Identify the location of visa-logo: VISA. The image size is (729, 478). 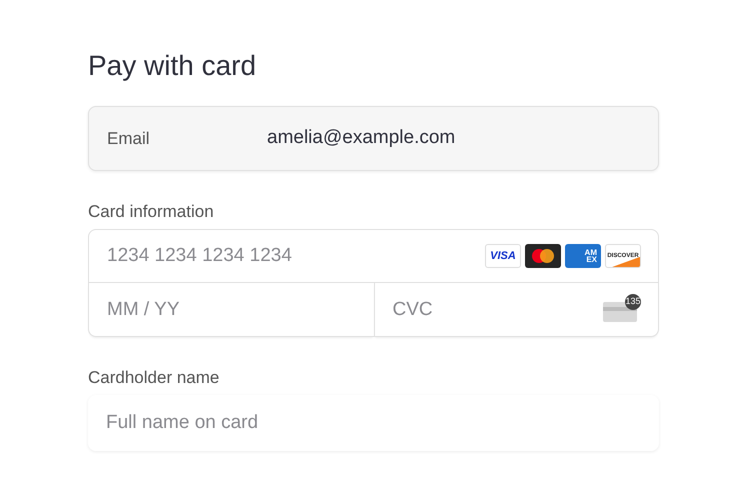
(503, 256).